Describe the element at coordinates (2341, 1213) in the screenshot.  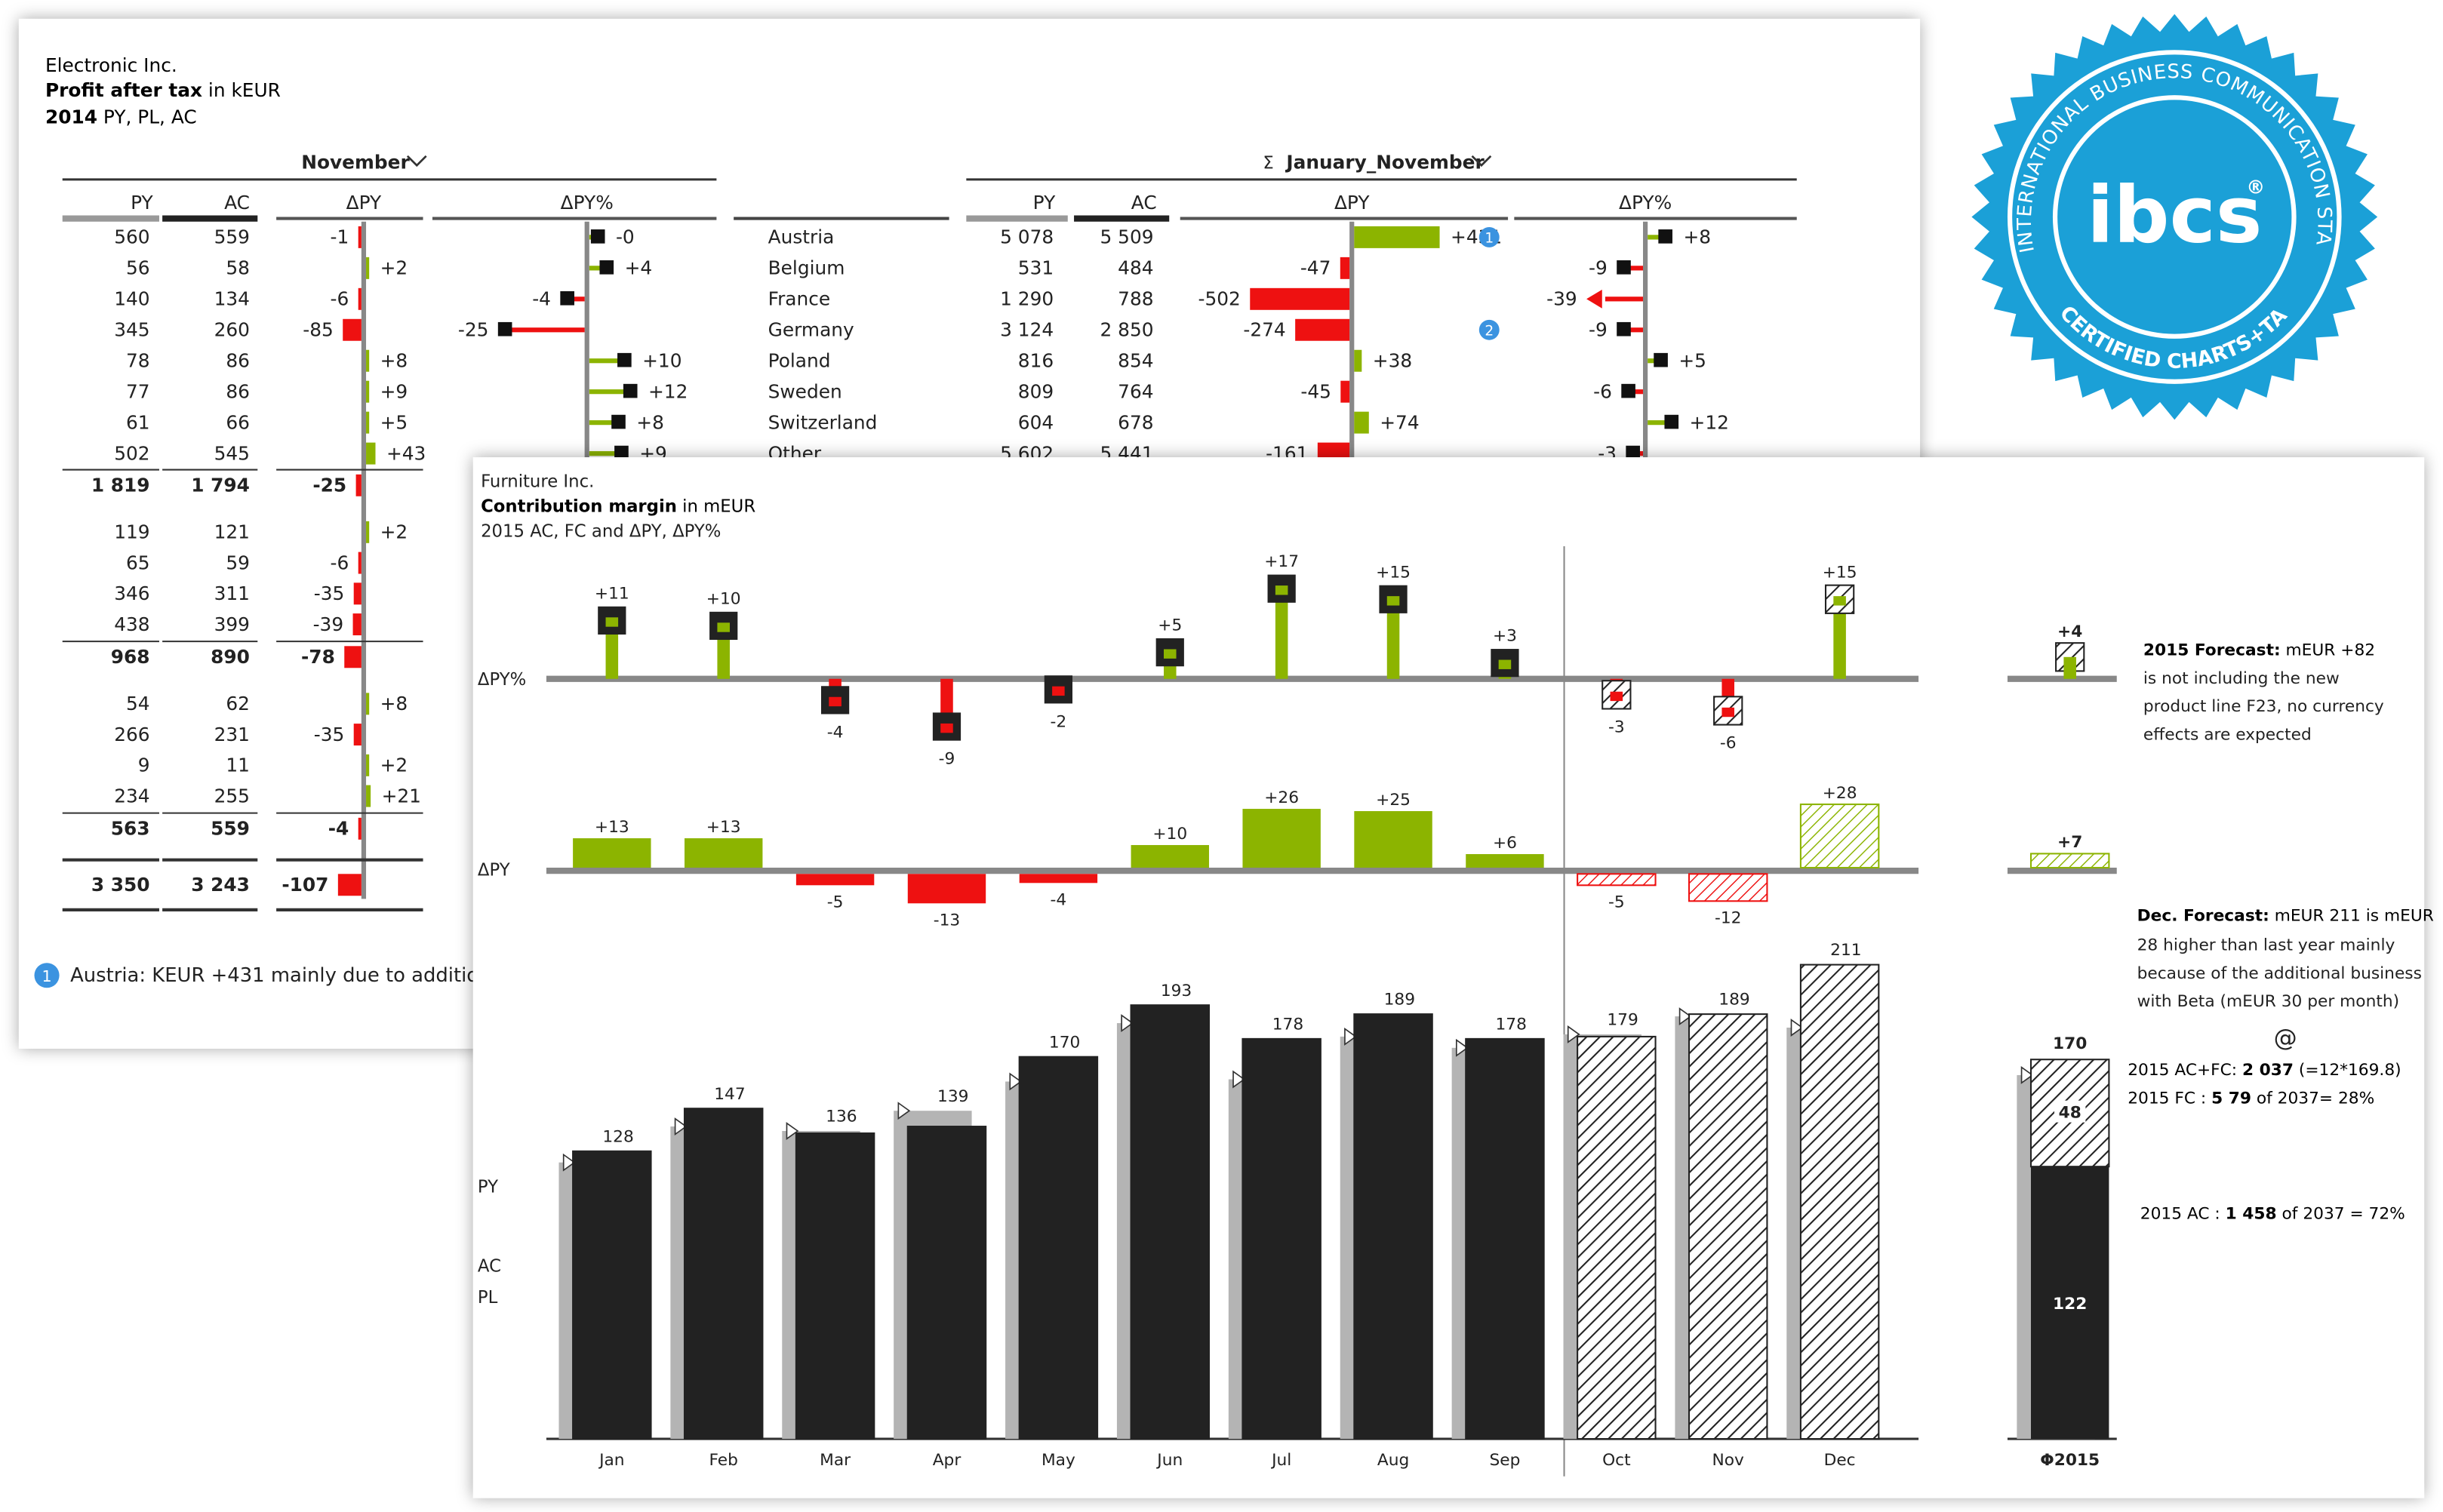
I see `calc-ac-rest: of 2037 = 72%` at that location.